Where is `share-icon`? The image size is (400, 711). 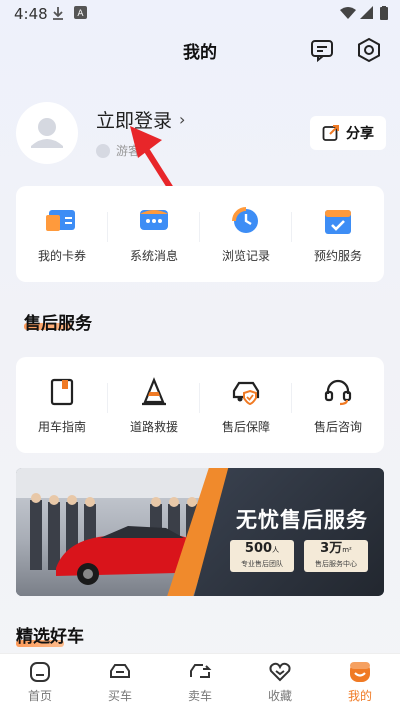 share-icon is located at coordinates (330, 133).